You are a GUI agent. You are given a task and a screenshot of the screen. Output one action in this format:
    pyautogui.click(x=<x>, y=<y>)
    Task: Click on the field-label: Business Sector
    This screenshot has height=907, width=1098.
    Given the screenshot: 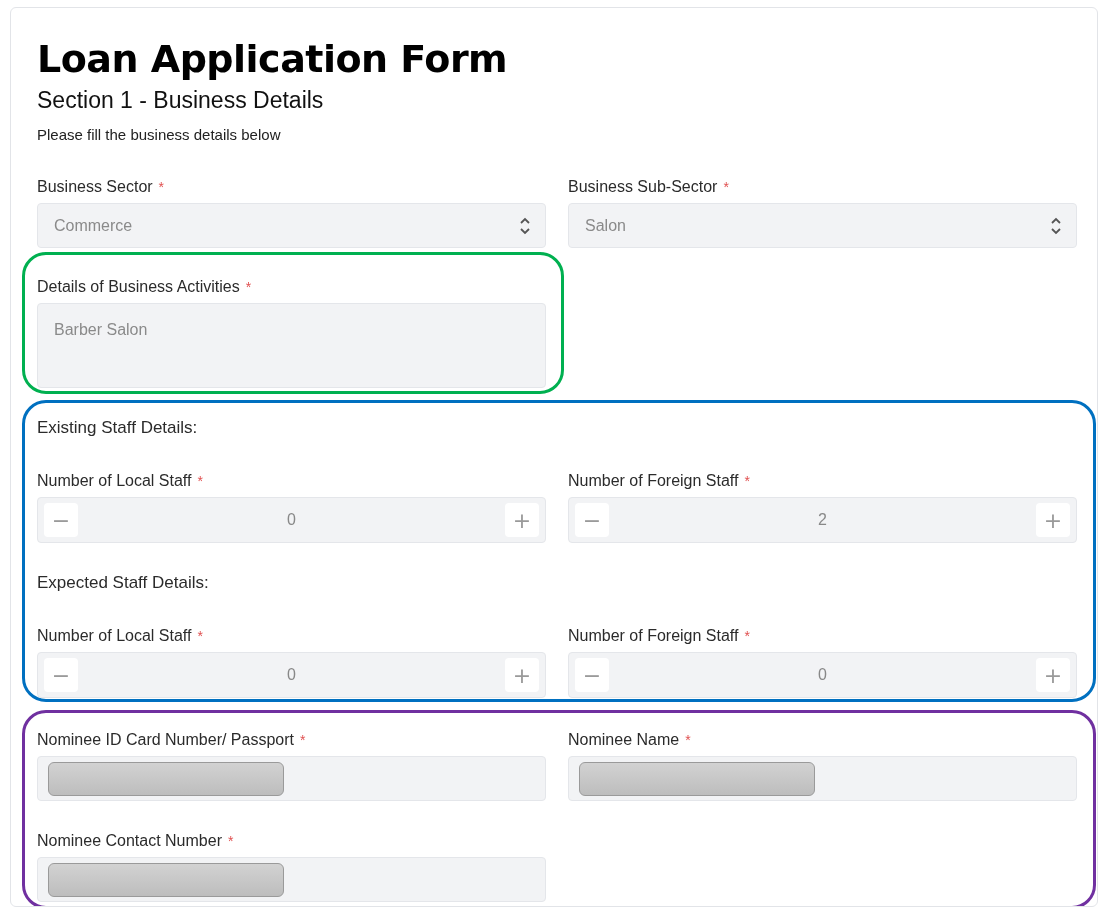 What is the action you would take?
    pyautogui.click(x=95, y=187)
    